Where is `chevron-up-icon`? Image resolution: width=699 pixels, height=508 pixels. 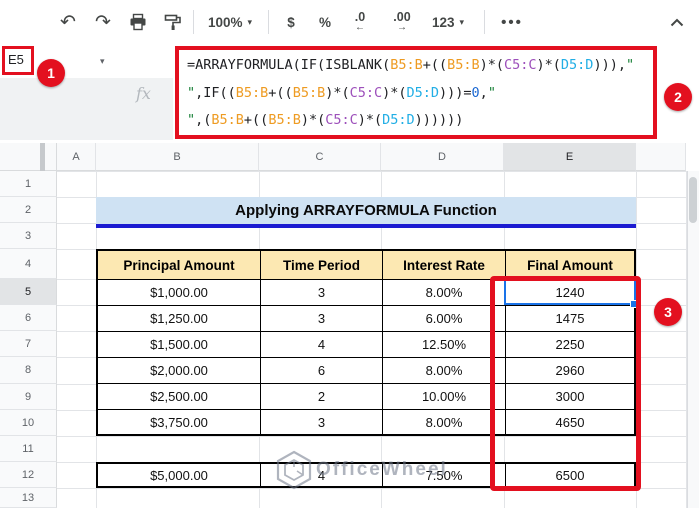
chevron-up-icon is located at coordinates (677, 22).